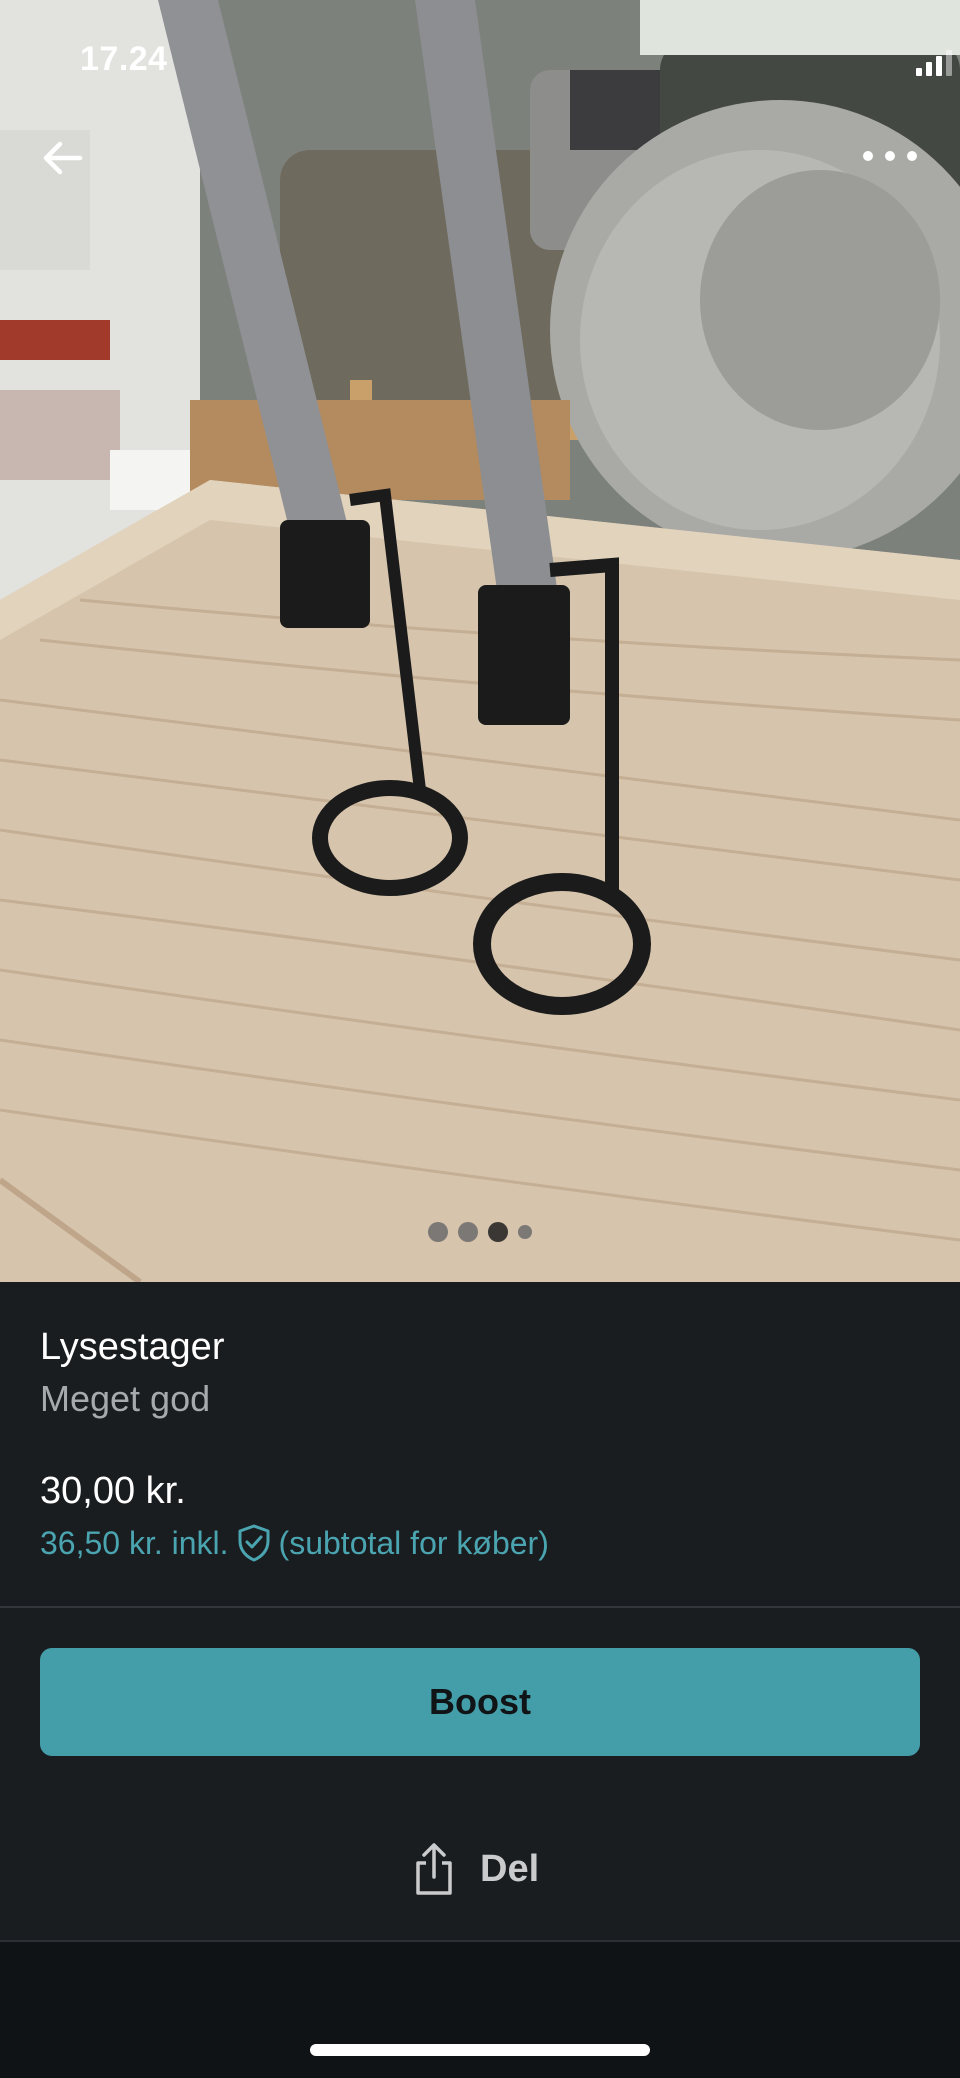  Describe the element at coordinates (113, 1491) in the screenshot. I see `listing-price: 30,00 kr.` at that location.